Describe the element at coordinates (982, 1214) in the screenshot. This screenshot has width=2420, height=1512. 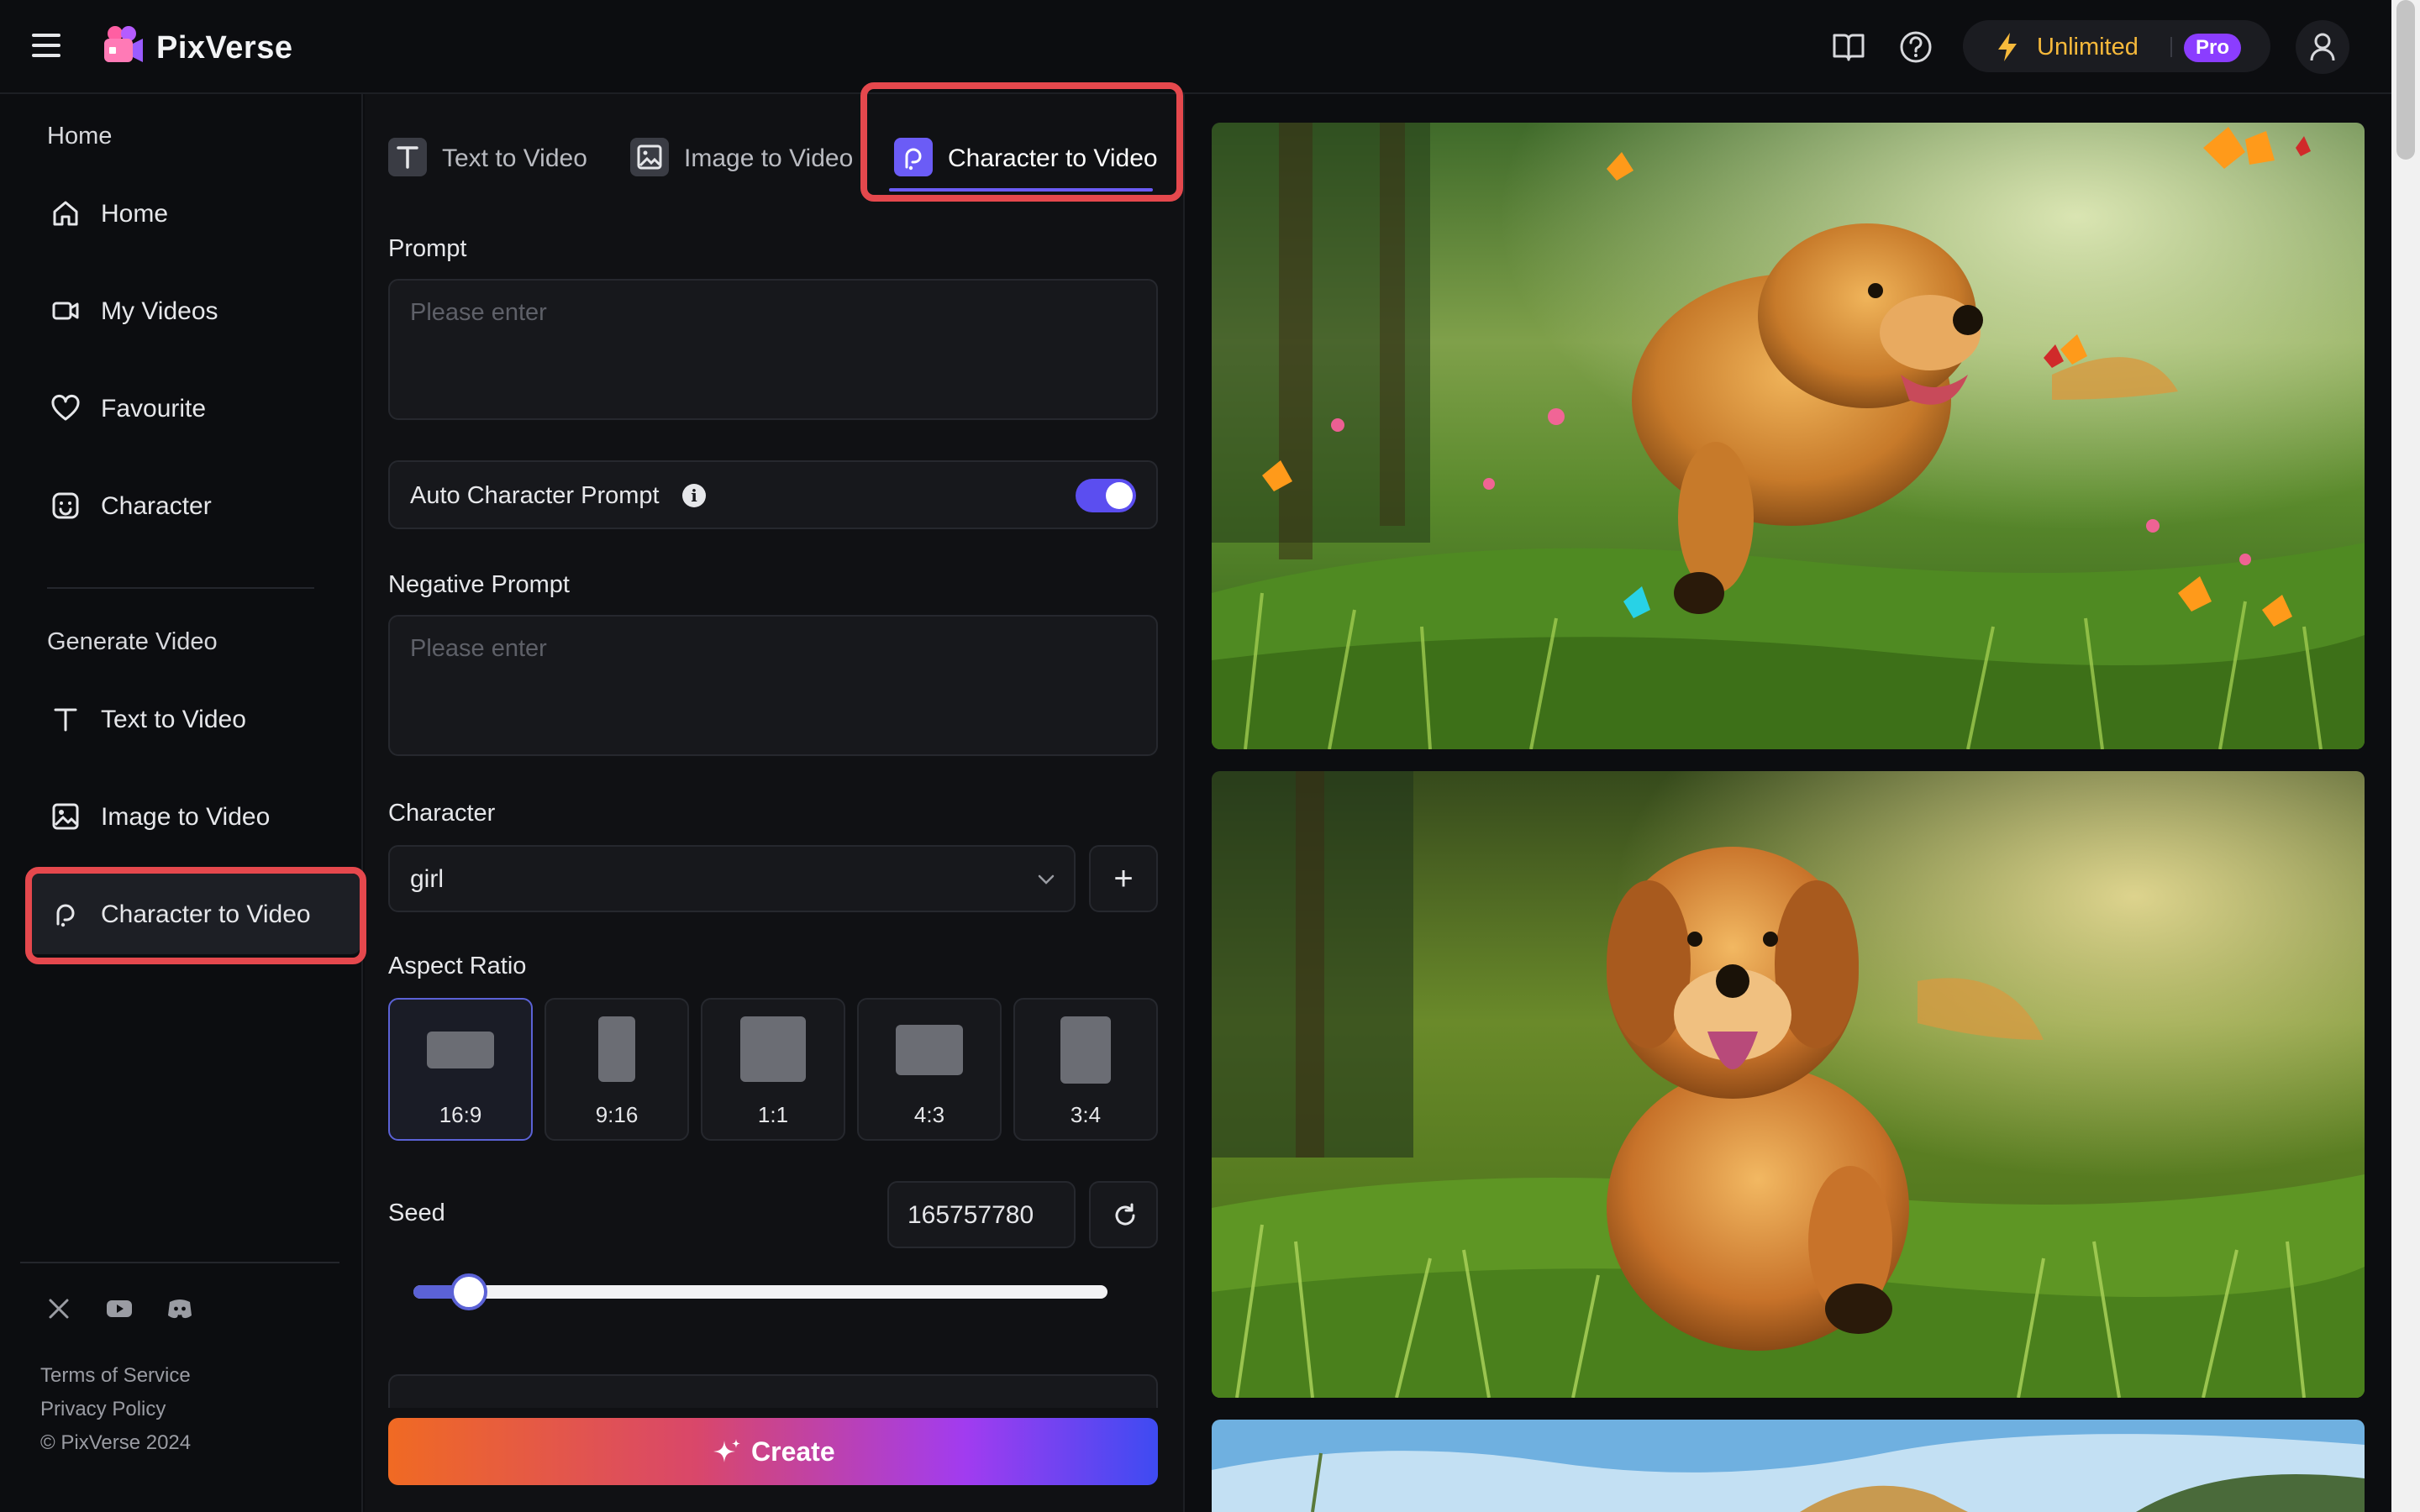
I see `seed-input: 165757780` at that location.